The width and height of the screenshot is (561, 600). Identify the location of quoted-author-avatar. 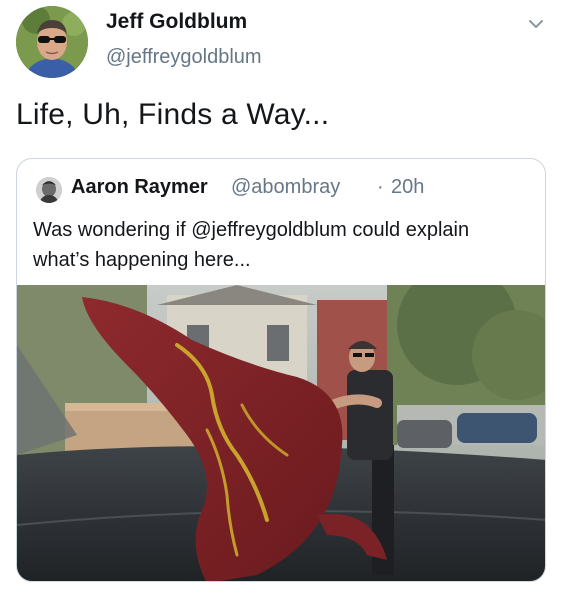
(49, 190).